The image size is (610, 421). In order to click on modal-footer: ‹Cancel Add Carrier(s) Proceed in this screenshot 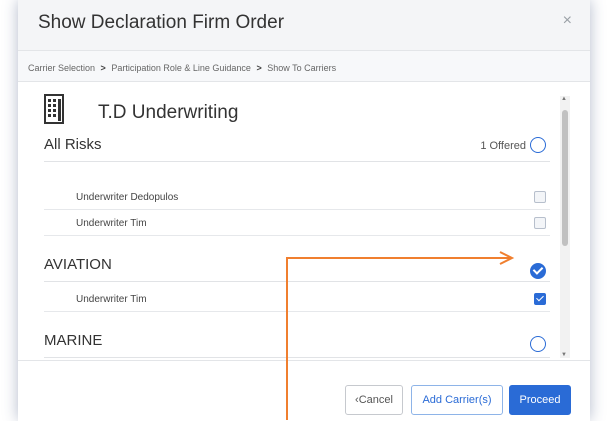, I will do `click(304, 390)`.